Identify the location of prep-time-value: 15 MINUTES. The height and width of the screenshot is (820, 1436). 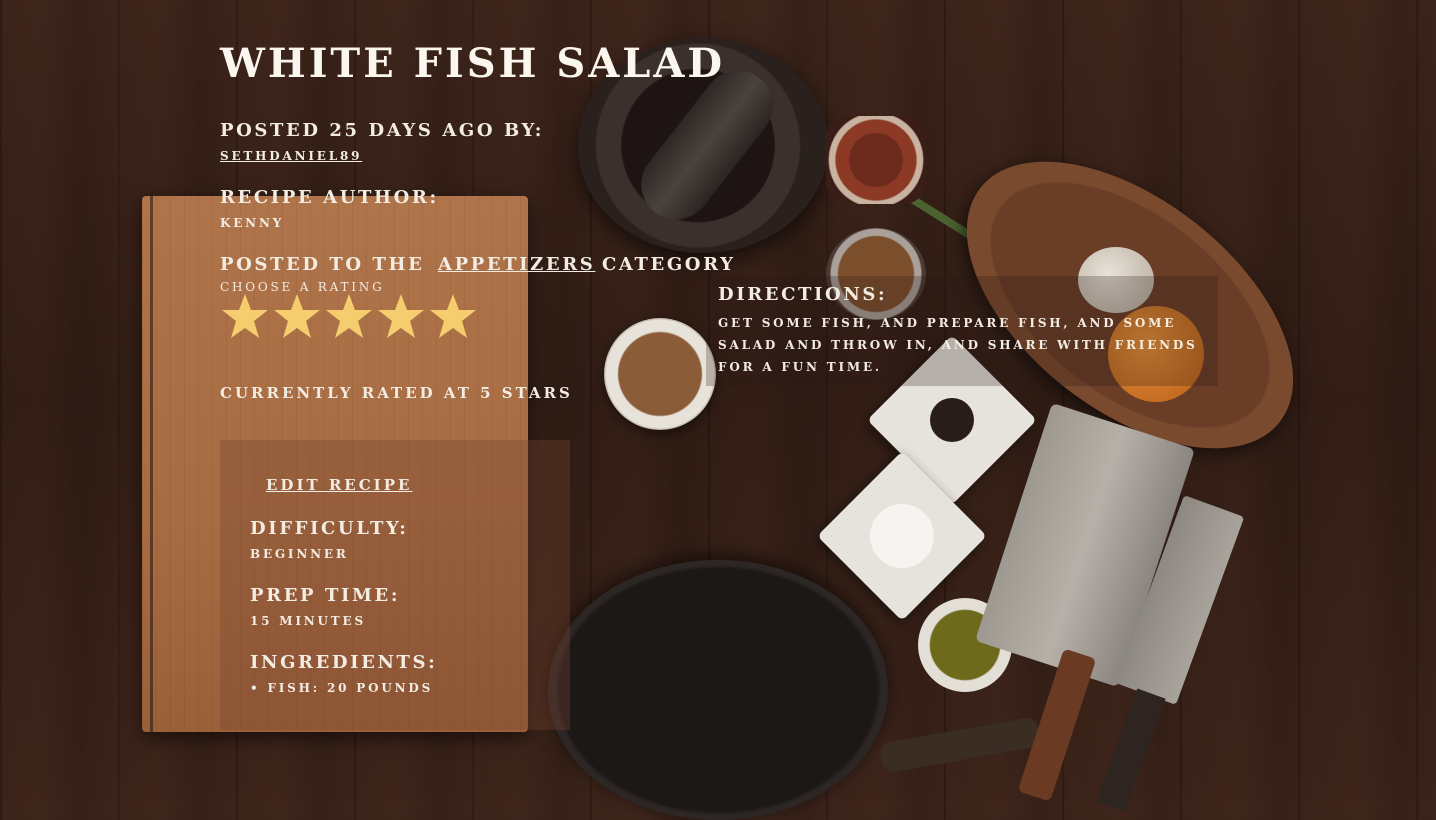
(308, 621).